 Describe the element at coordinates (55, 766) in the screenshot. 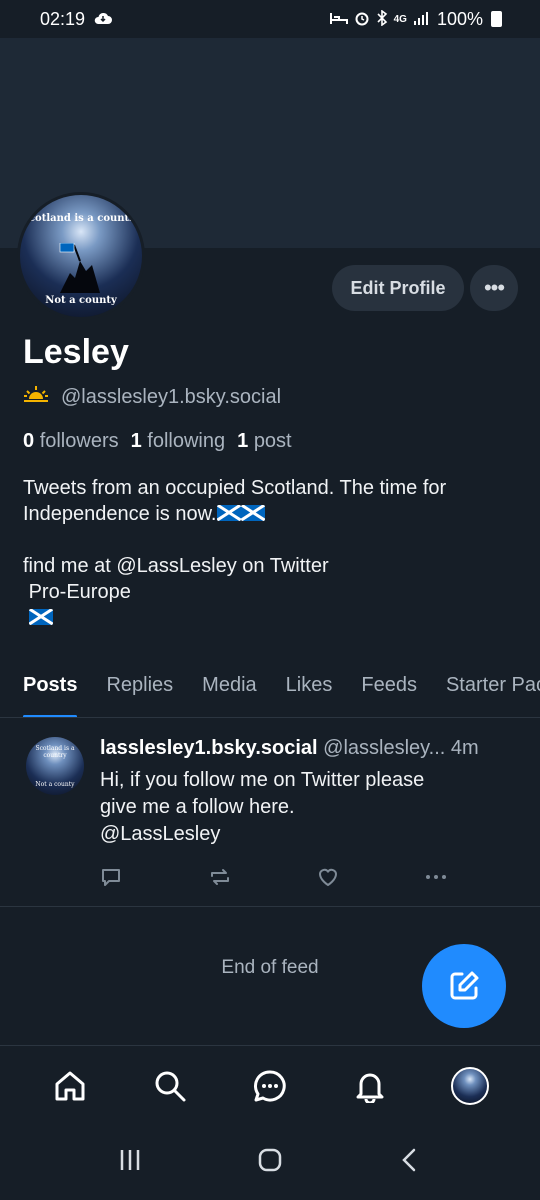

I see `post-avatar: Scotland is a country Not a county` at that location.